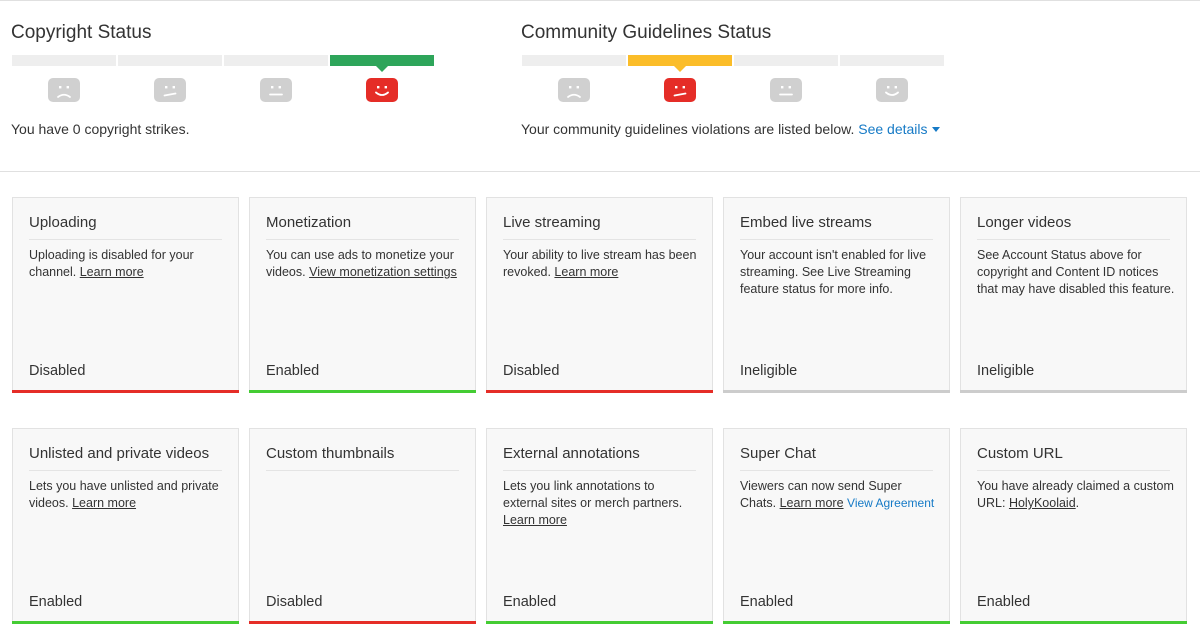 This screenshot has height=640, width=1200. Describe the element at coordinates (890, 503) in the screenshot. I see `view-agreement-link: View Agreement` at that location.